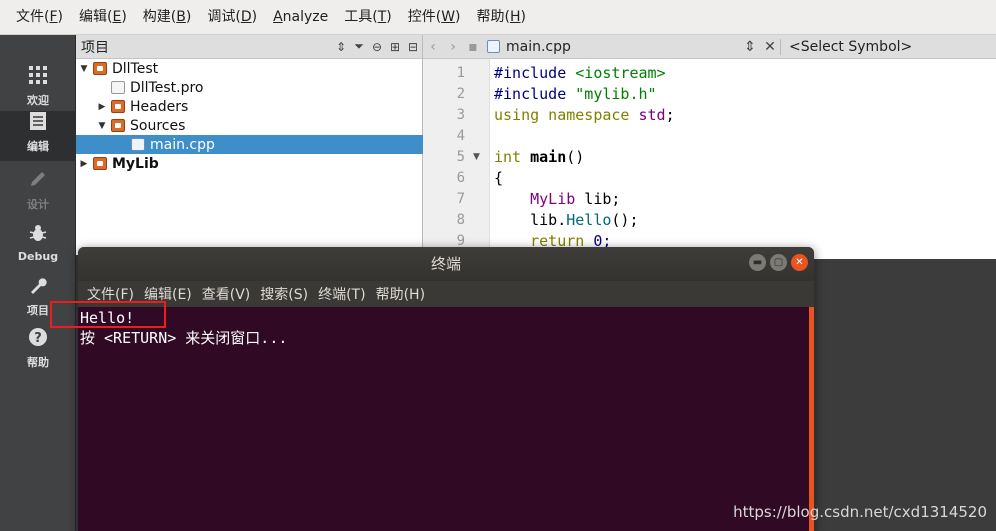 This screenshot has width=996, height=531. What do you see at coordinates (341, 294) in the screenshot?
I see `terminal-menu-terminal: 终端(T)` at bounding box center [341, 294].